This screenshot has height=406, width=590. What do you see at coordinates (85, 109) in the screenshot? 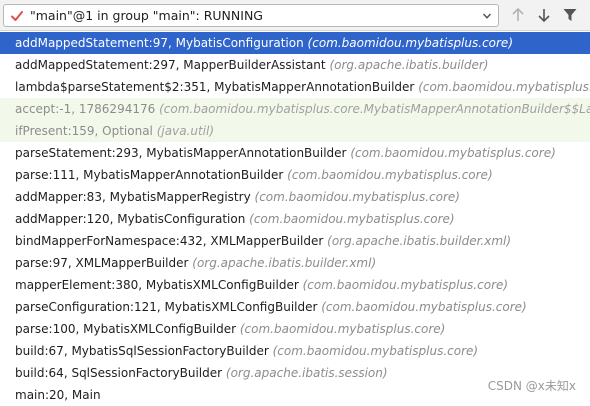
I see `frame-method: accept:-1, 1786294176` at bounding box center [85, 109].